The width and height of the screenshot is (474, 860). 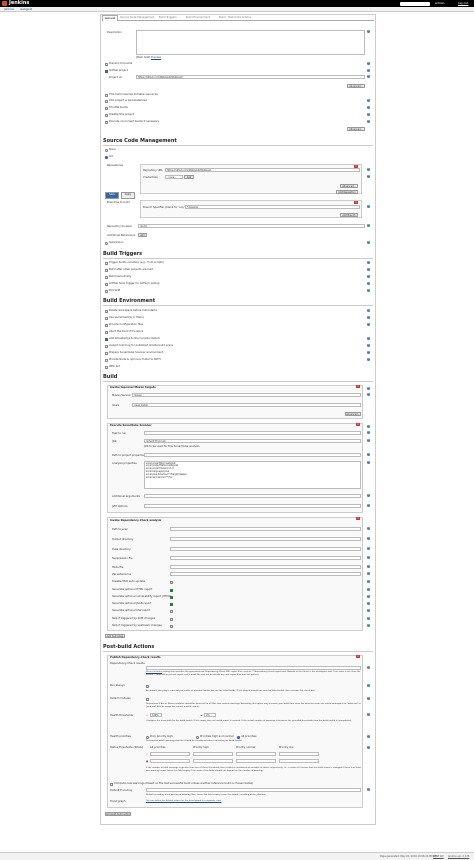 I want to click on add-credentials-button: Add, so click(x=189, y=177).